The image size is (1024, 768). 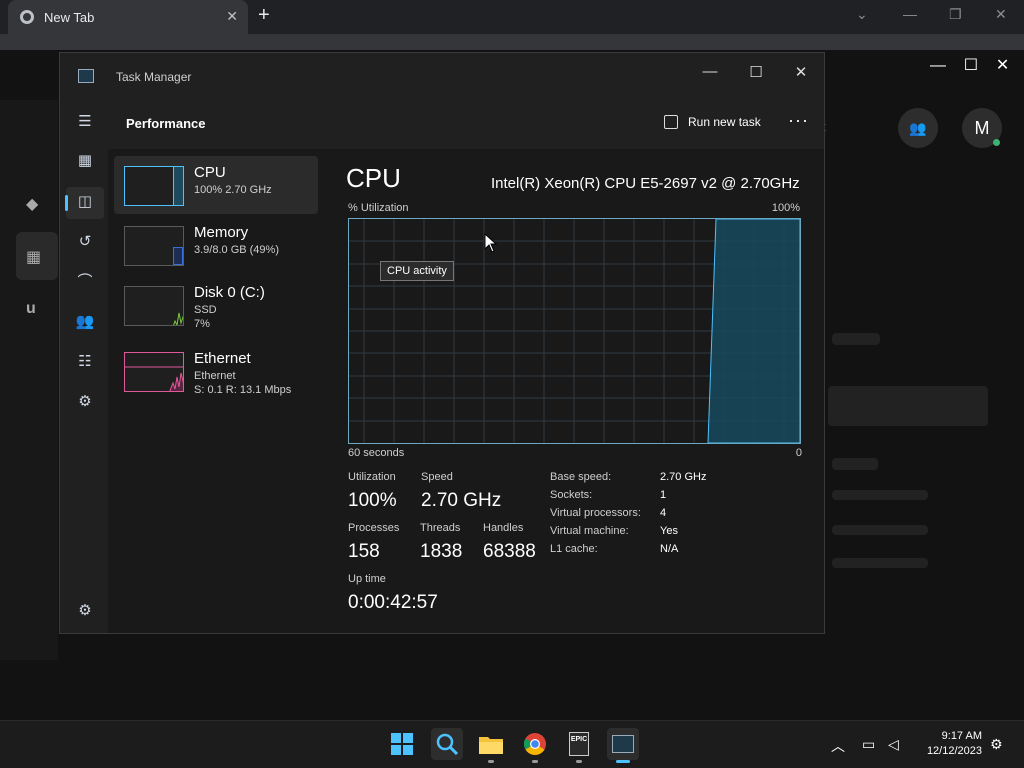 What do you see at coordinates (623, 744) in the screenshot?
I see `task-manager-taskbar-icon` at bounding box center [623, 744].